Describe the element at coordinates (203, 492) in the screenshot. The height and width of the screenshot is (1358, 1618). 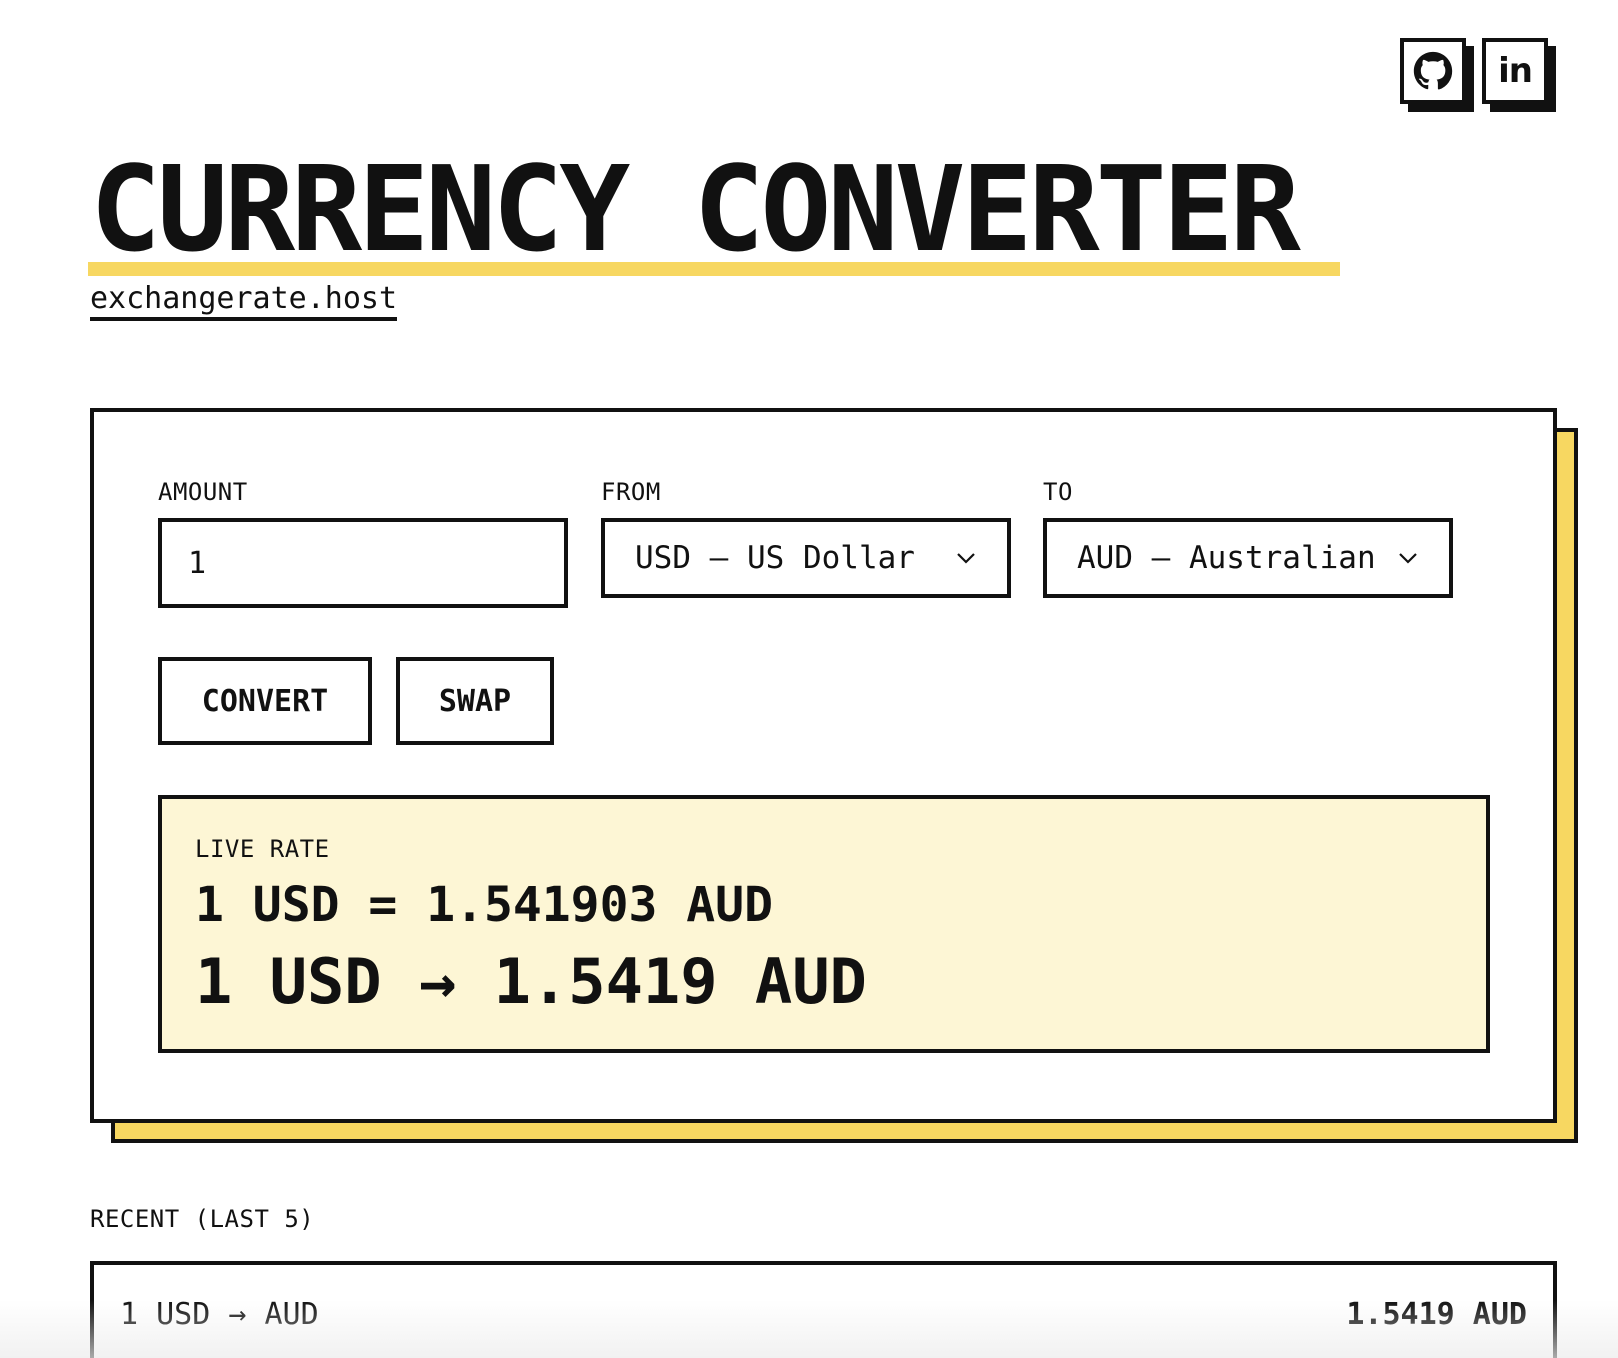
I see `amount-label: AMOUNT` at that location.